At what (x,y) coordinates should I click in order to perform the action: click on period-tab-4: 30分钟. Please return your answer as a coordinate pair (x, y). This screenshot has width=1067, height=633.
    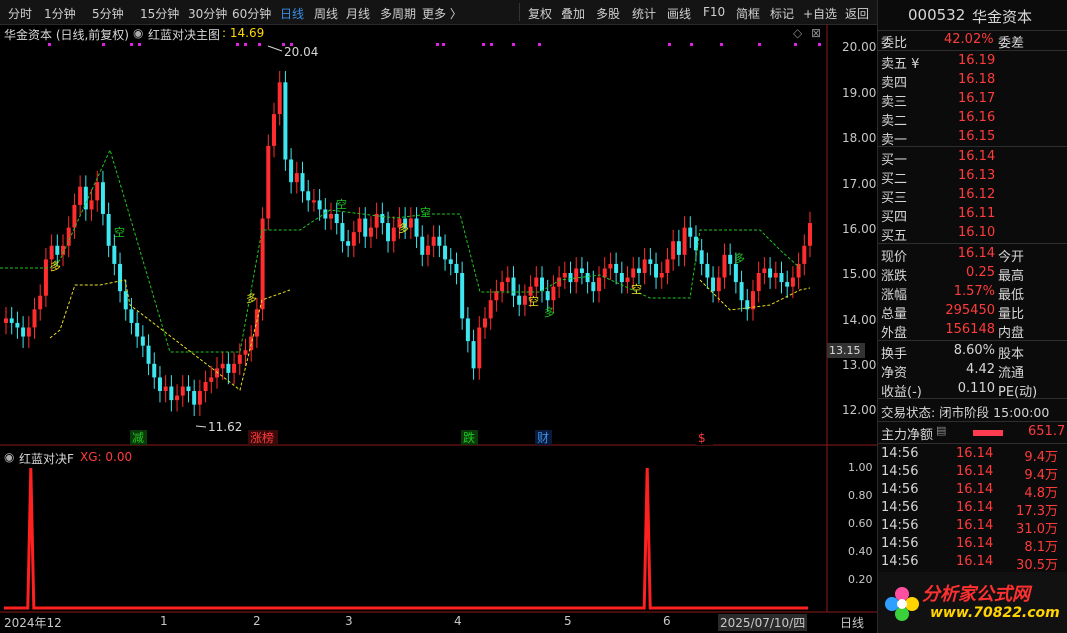
    Looking at the image, I should click on (207, 13).